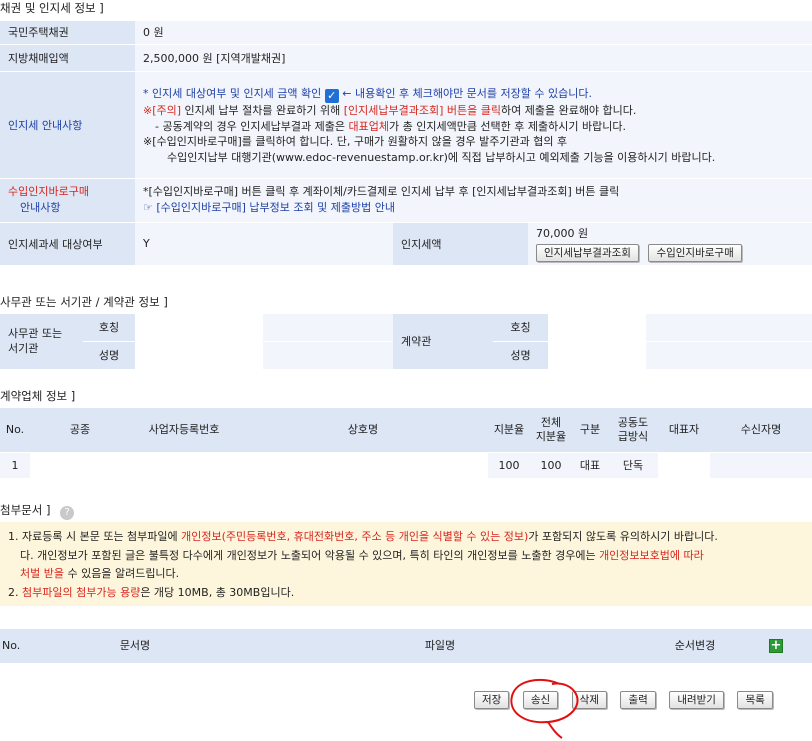 The height and width of the screenshot is (741, 812). I want to click on contract-name-label: 성명, so click(520, 355).